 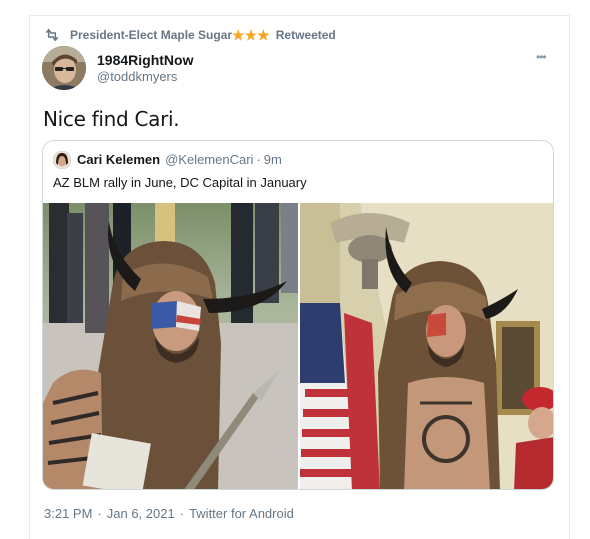 I want to click on tweet-source: Twitter for Android, so click(x=241, y=513).